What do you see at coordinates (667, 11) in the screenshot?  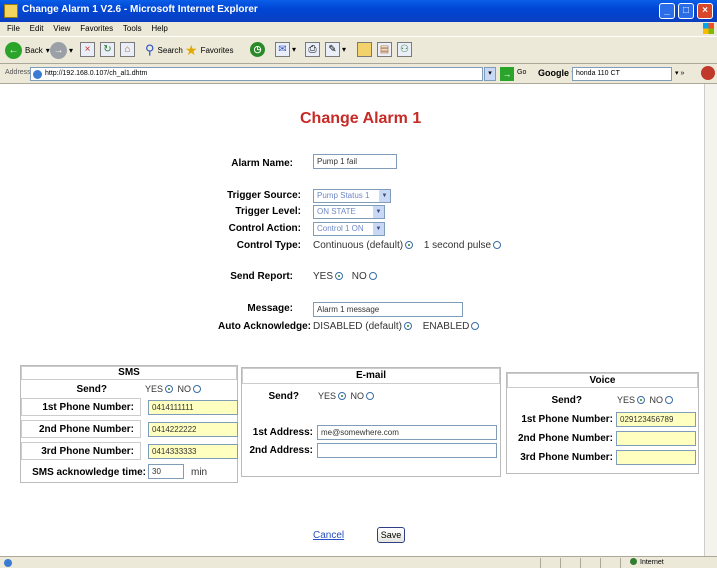 I see `minimize-button: _` at bounding box center [667, 11].